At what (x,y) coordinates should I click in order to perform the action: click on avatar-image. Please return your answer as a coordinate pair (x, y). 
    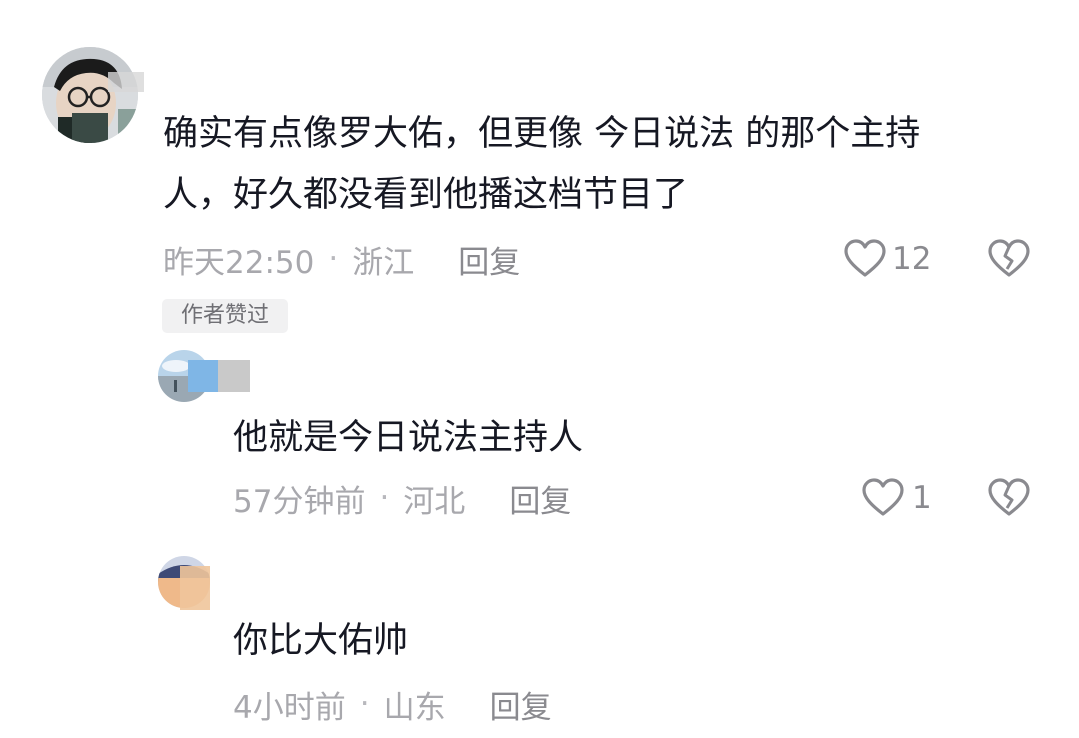
    Looking at the image, I should click on (90, 95).